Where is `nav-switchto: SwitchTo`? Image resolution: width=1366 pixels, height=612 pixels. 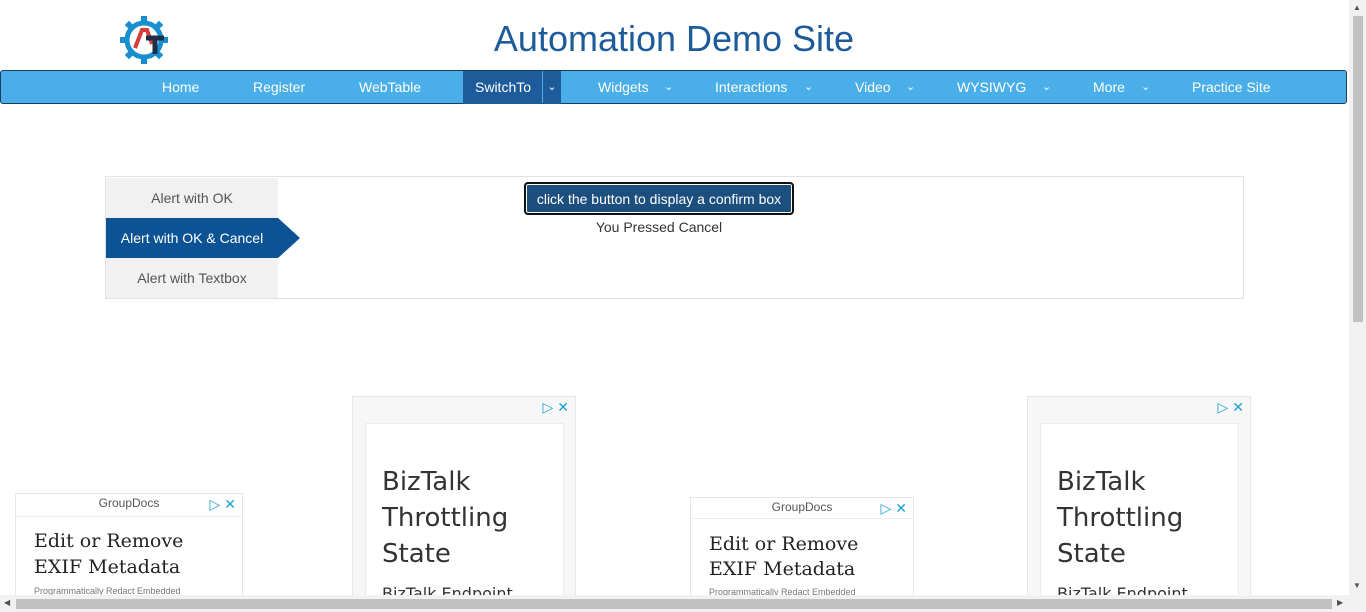
nav-switchto: SwitchTo is located at coordinates (503, 87).